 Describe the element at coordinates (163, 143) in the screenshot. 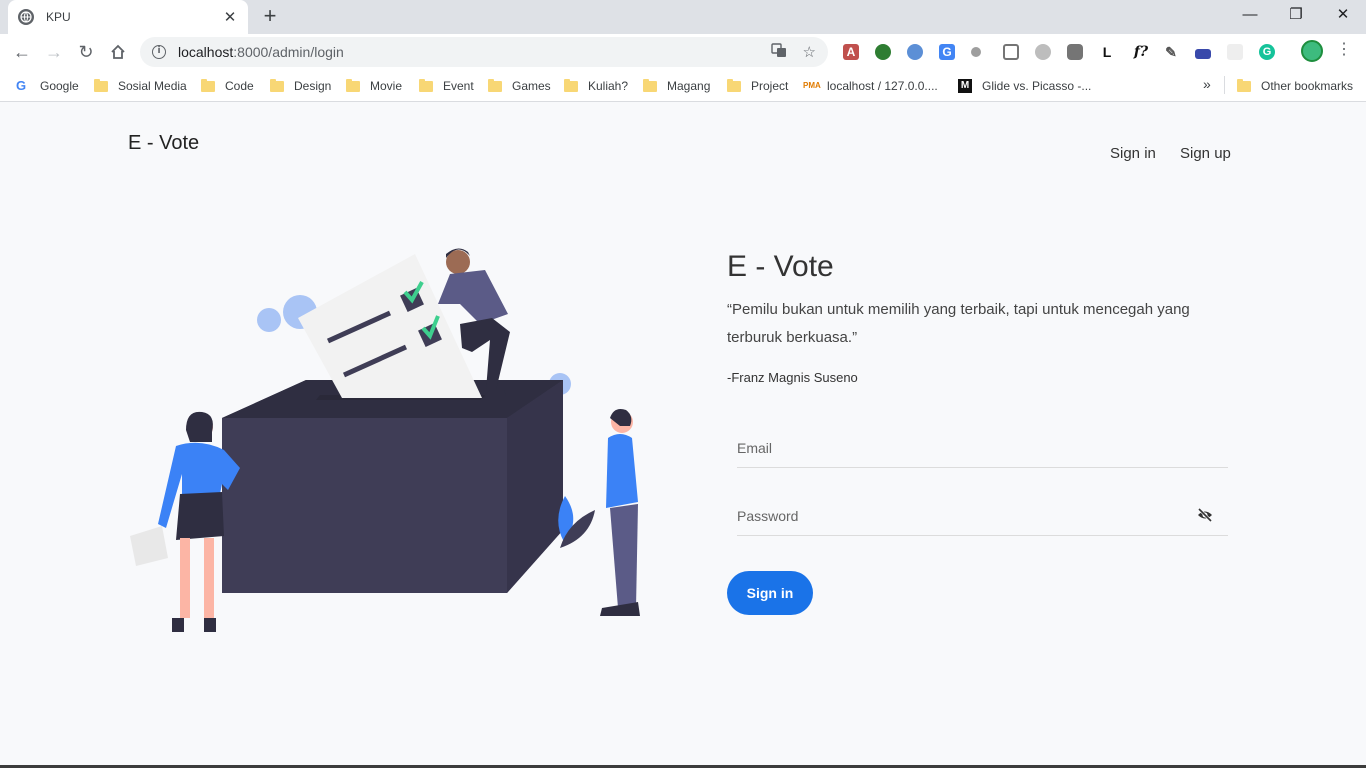

I see `brand-logo: E - Vote` at that location.